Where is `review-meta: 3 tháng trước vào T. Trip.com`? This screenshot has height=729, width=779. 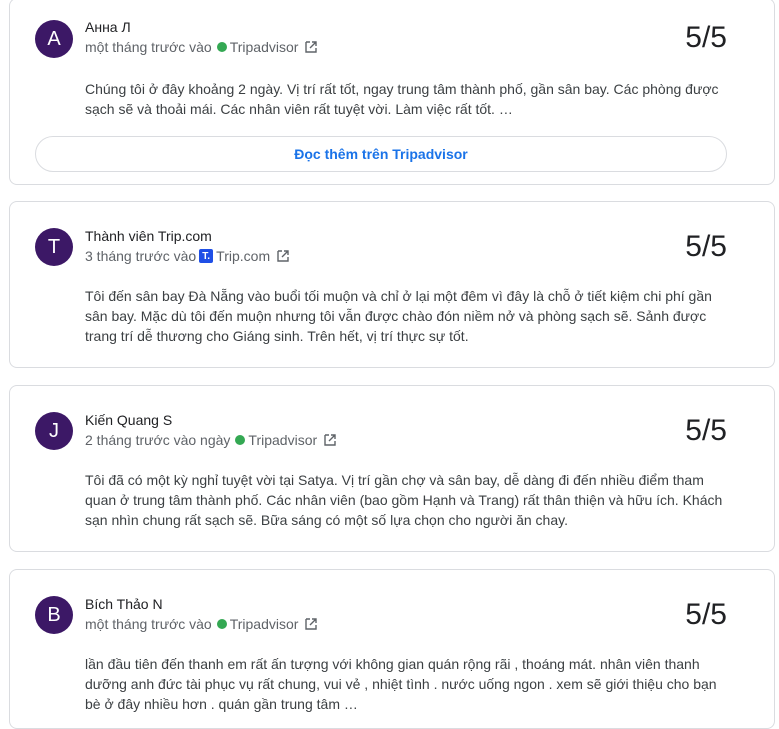
review-meta: 3 tháng trước vào T. Trip.com is located at coordinates (187, 256).